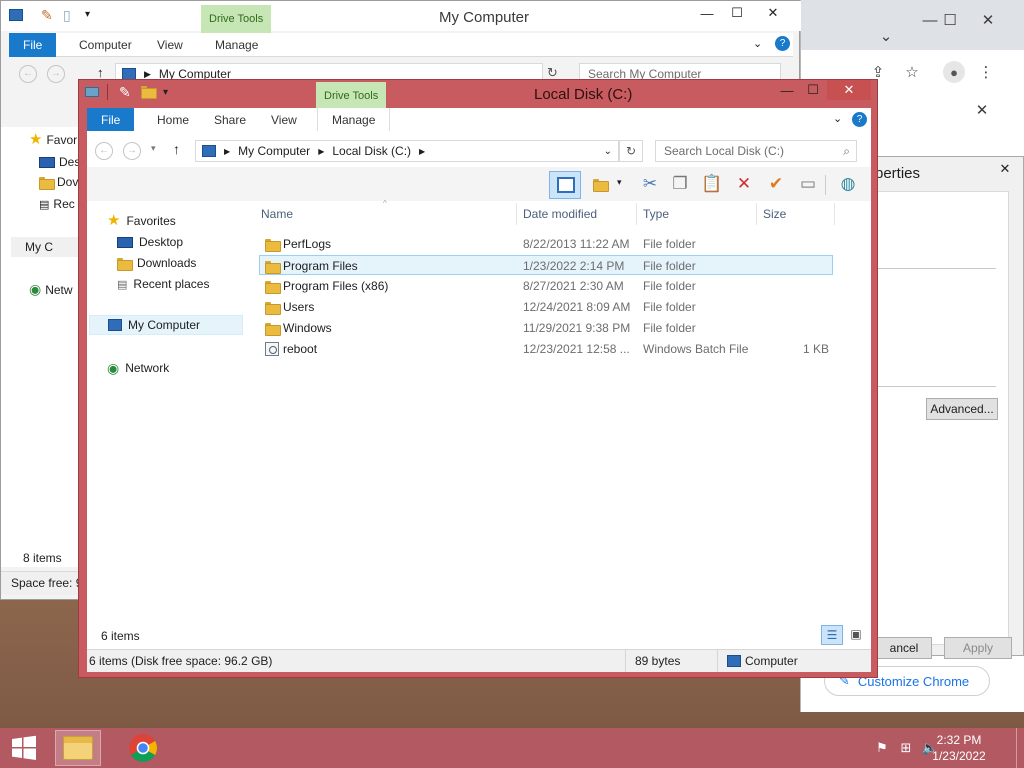 This screenshot has width=1024, height=768. I want to click on cancel-button: ancel, so click(904, 648).